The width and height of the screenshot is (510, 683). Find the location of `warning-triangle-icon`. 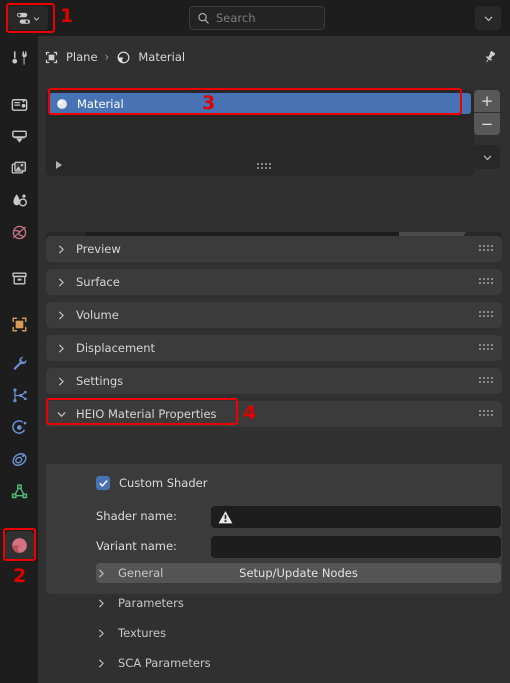

warning-triangle-icon is located at coordinates (225, 516).